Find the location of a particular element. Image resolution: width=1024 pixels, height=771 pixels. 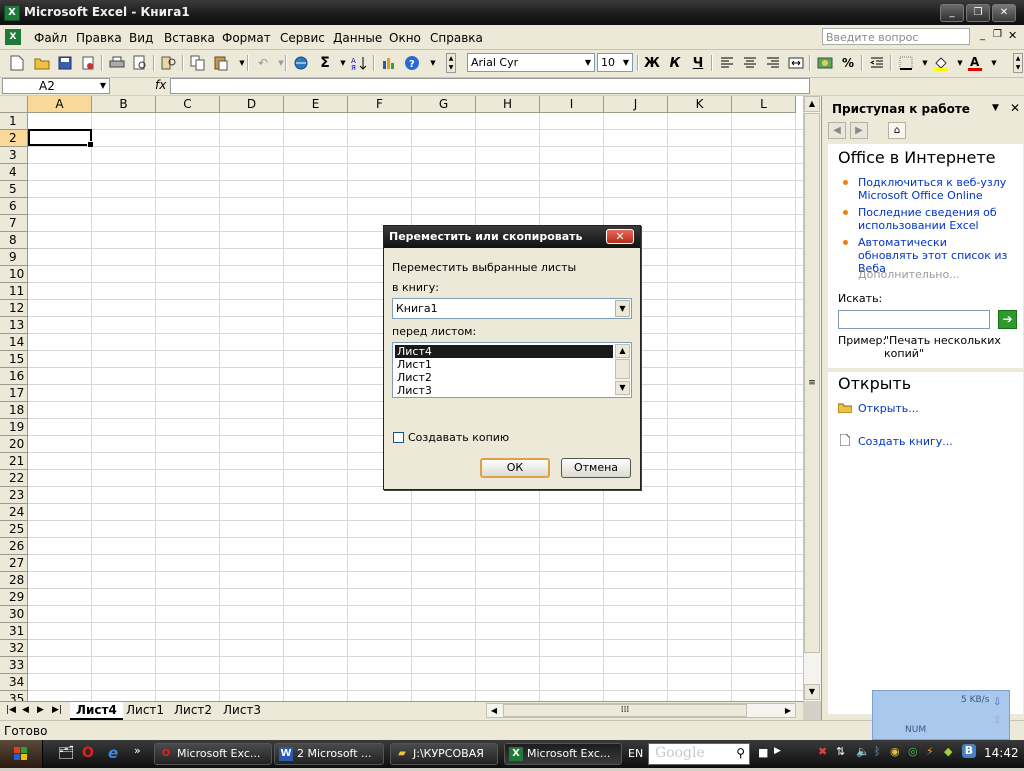

name-box: A2 ▼ is located at coordinates (56, 86).